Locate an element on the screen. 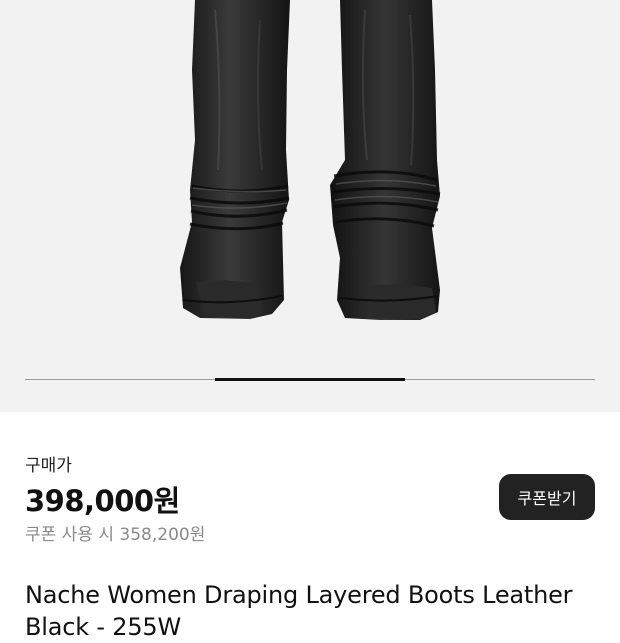  slide-indicator-active is located at coordinates (310, 379).